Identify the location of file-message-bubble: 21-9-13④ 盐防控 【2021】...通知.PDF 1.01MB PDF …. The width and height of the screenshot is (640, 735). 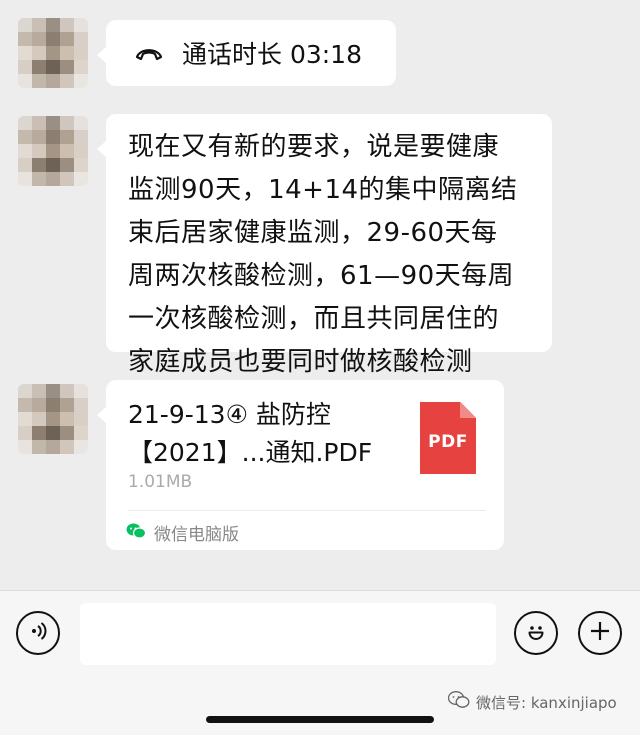
(300, 465).